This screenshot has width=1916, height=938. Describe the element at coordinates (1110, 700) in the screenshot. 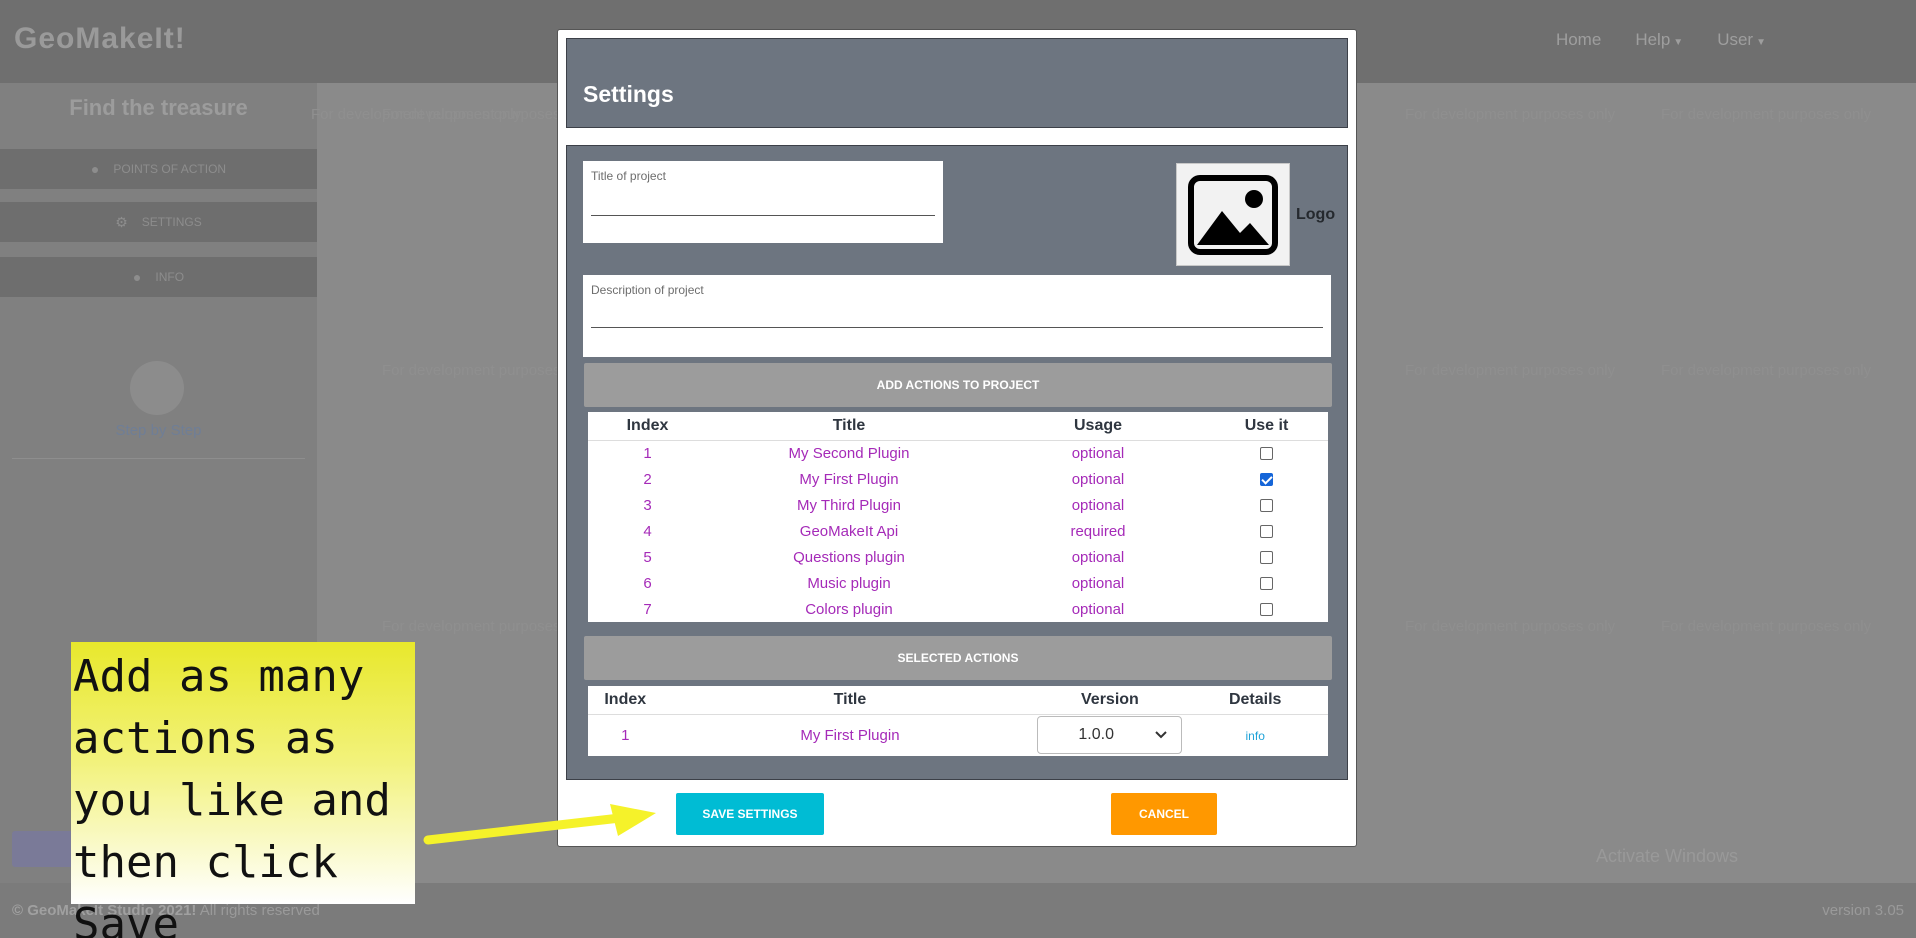

I see `column-header: Version` at that location.